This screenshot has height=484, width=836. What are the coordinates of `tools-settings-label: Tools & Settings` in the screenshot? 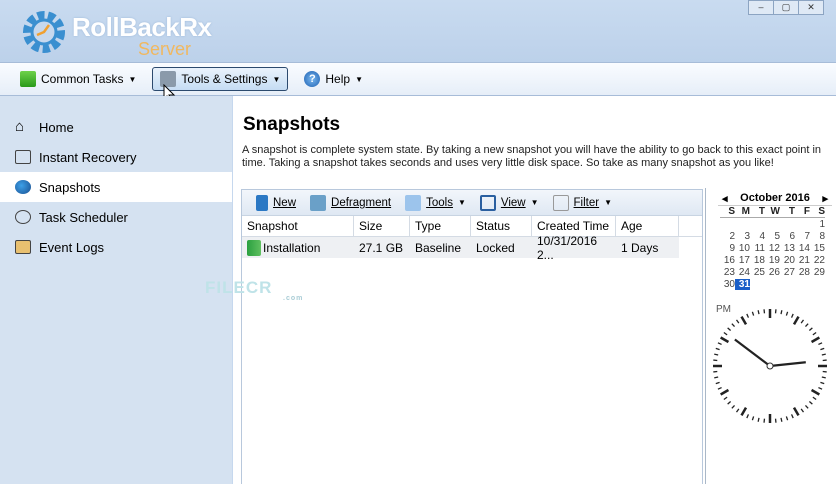 It's located at (224, 79).